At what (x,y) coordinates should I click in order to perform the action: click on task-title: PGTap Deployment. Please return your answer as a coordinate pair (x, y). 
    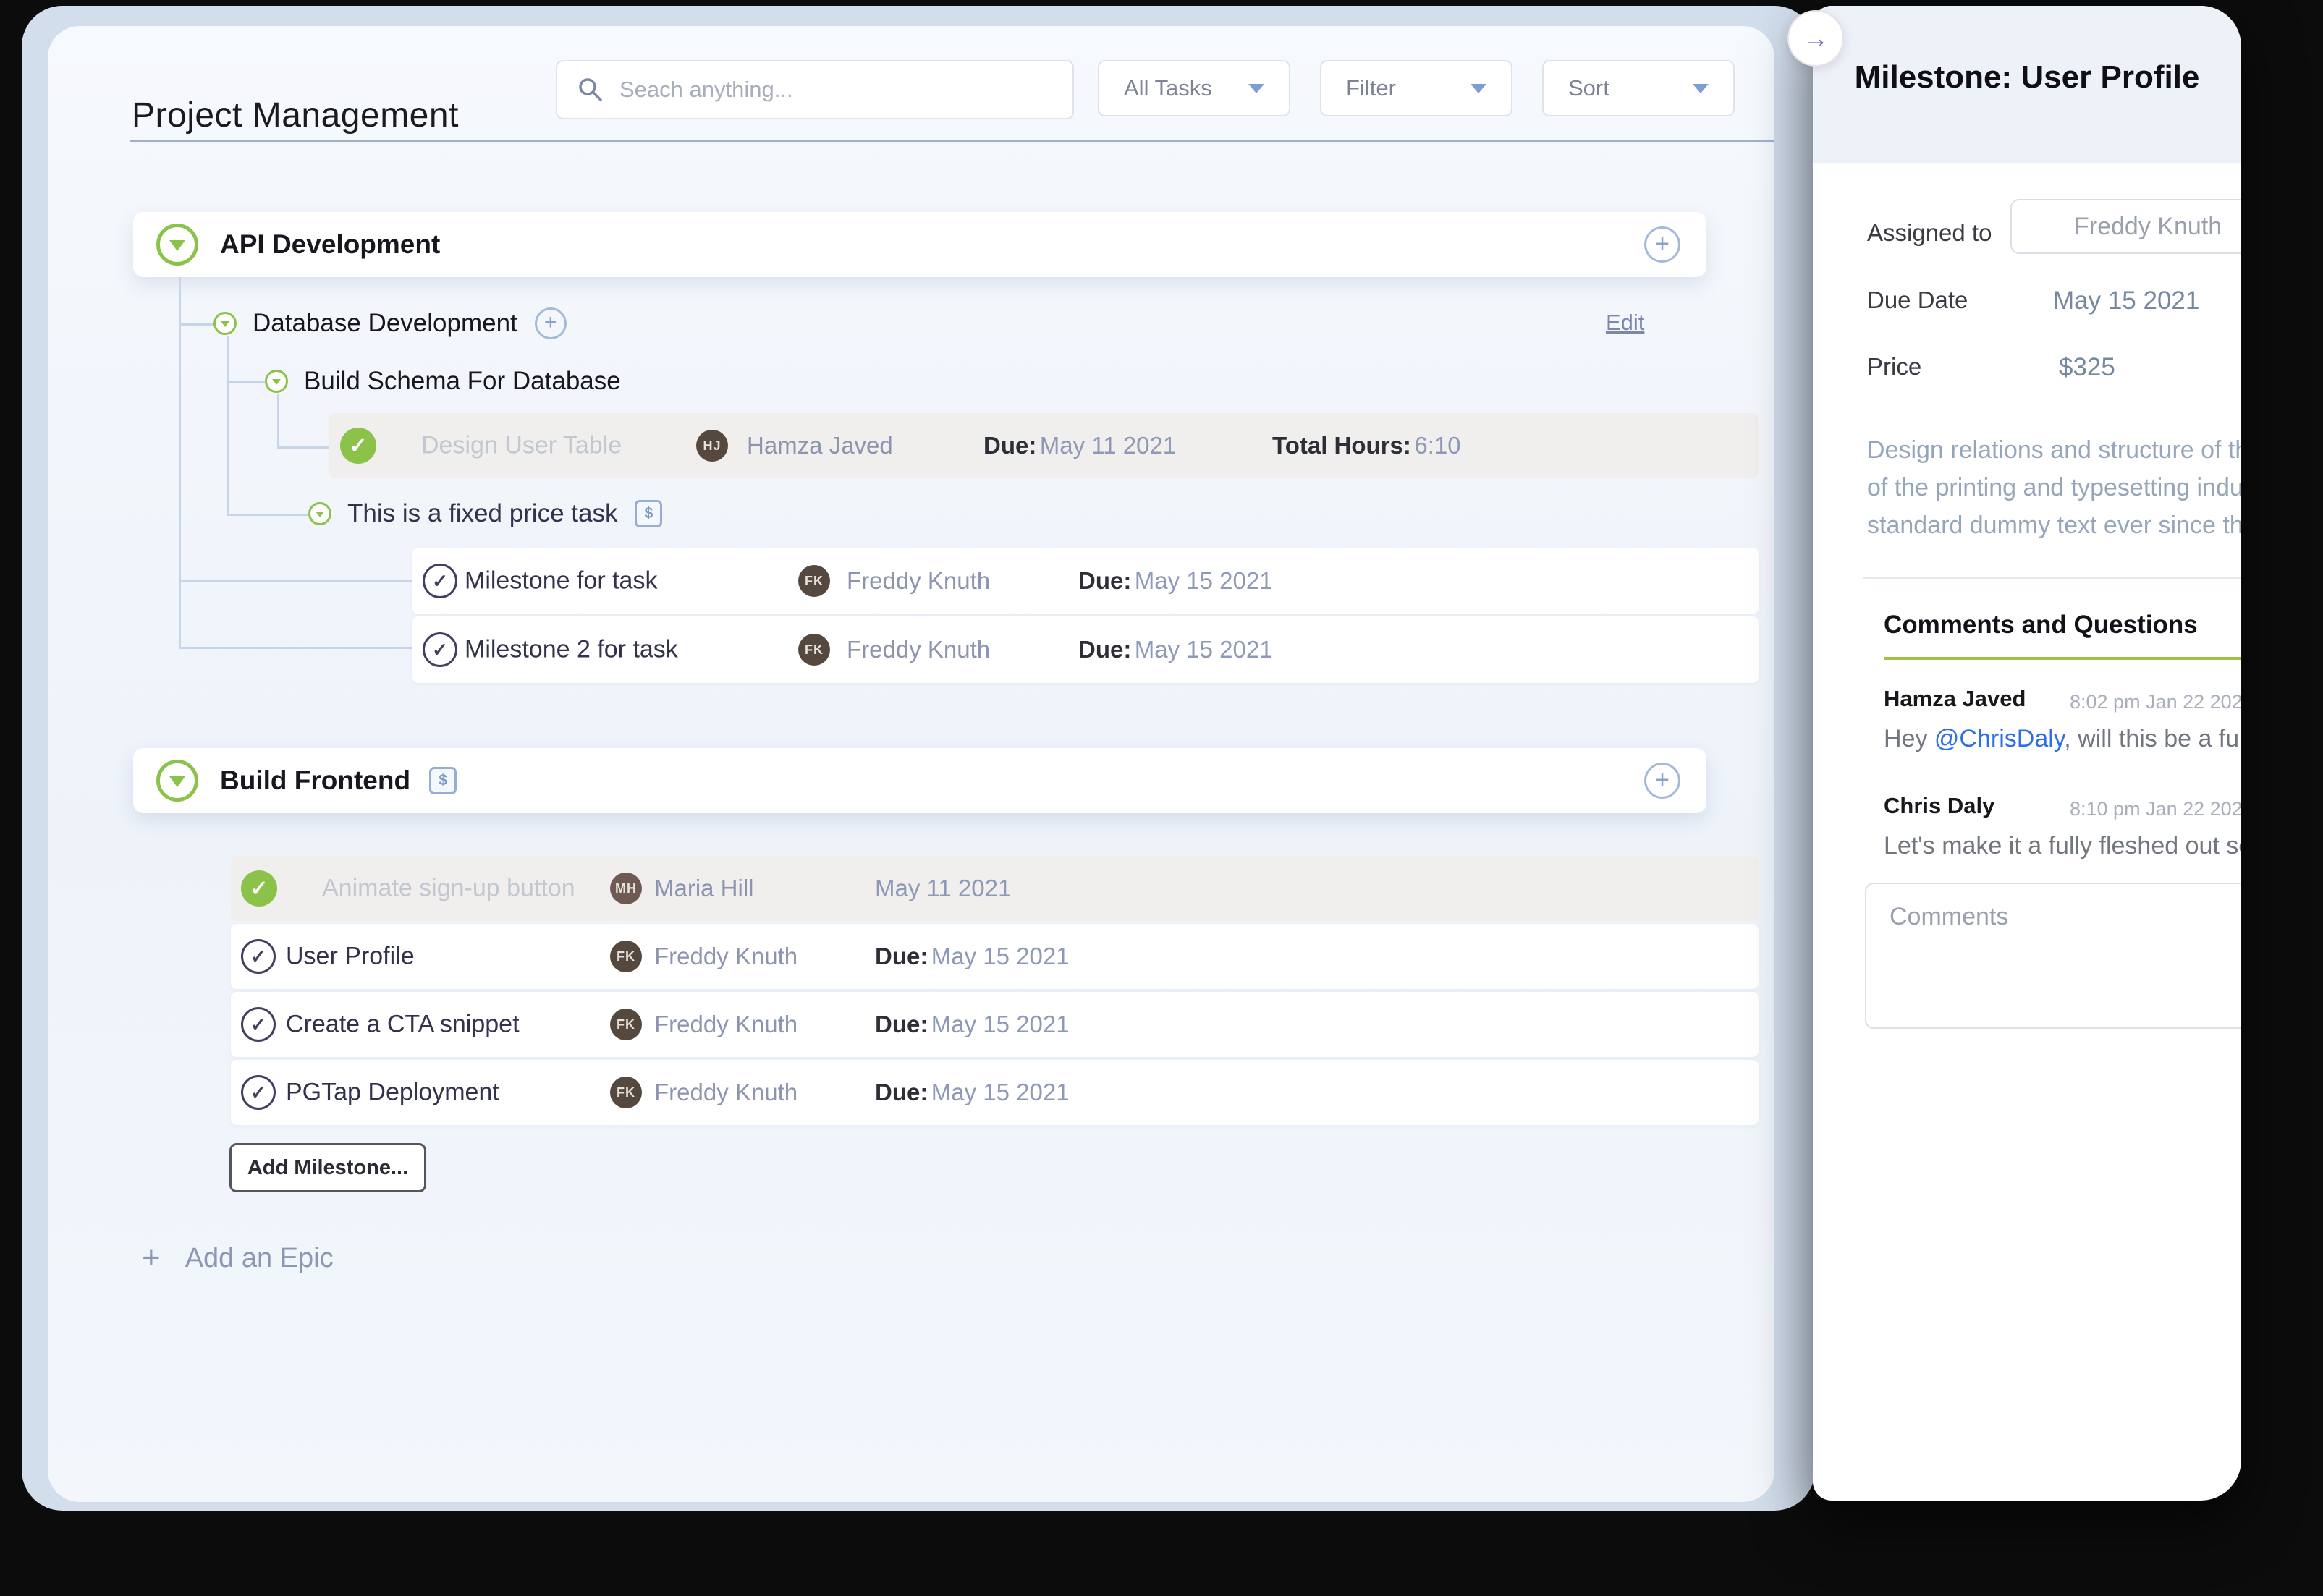
    Looking at the image, I should click on (393, 1092).